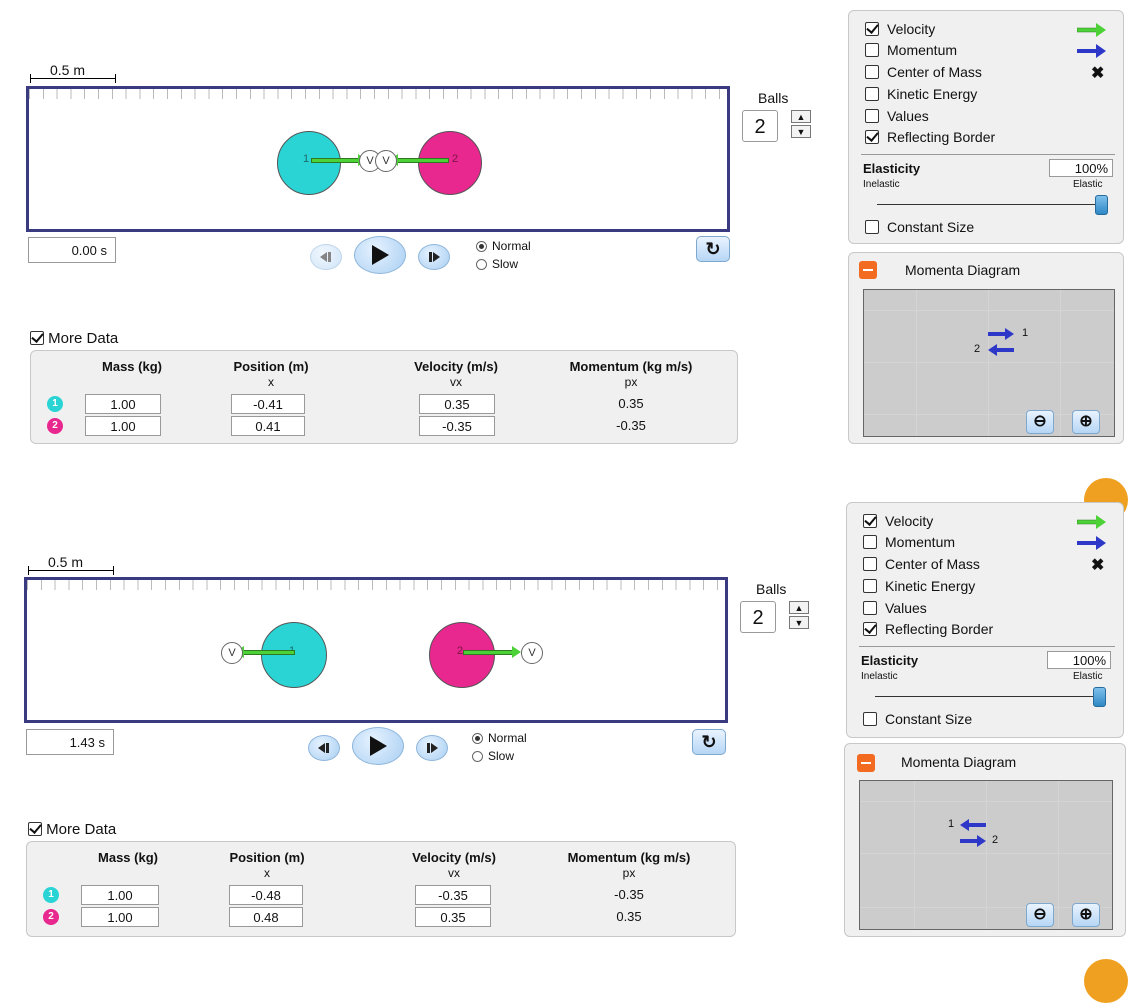 This screenshot has height=1003, width=1130. Describe the element at coordinates (986, 801) in the screenshot. I see `grid-line` at that location.